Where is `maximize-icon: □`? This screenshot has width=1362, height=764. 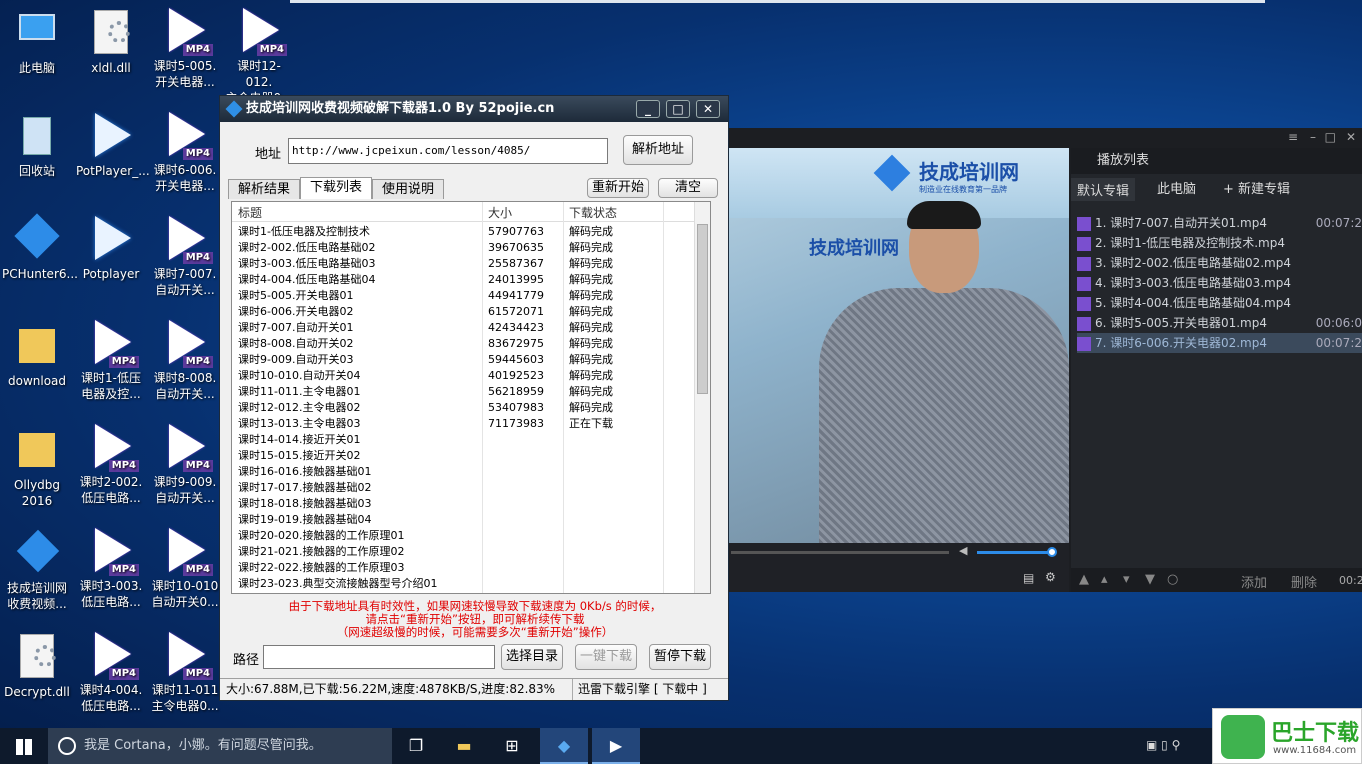 maximize-icon: □ is located at coordinates (1330, 137).